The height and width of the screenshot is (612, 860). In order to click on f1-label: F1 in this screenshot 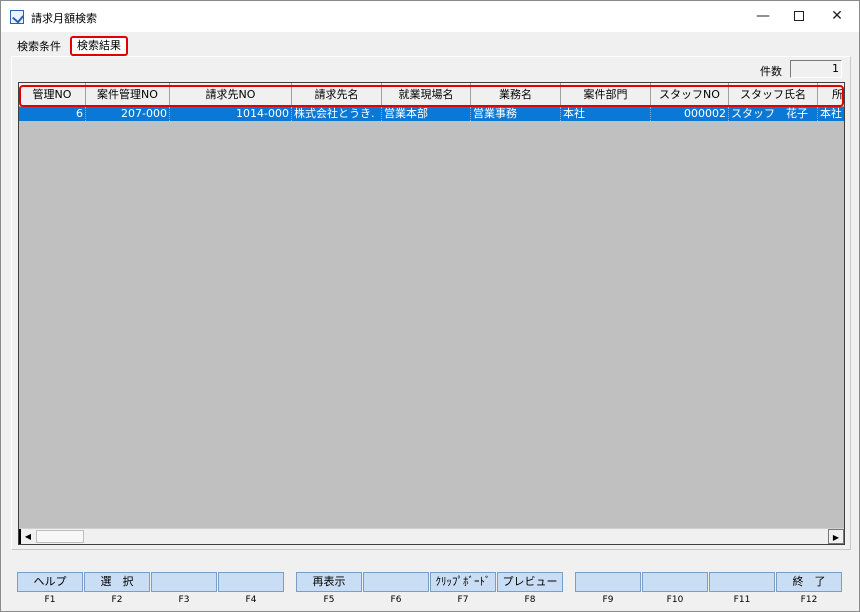, I will do `click(50, 600)`.